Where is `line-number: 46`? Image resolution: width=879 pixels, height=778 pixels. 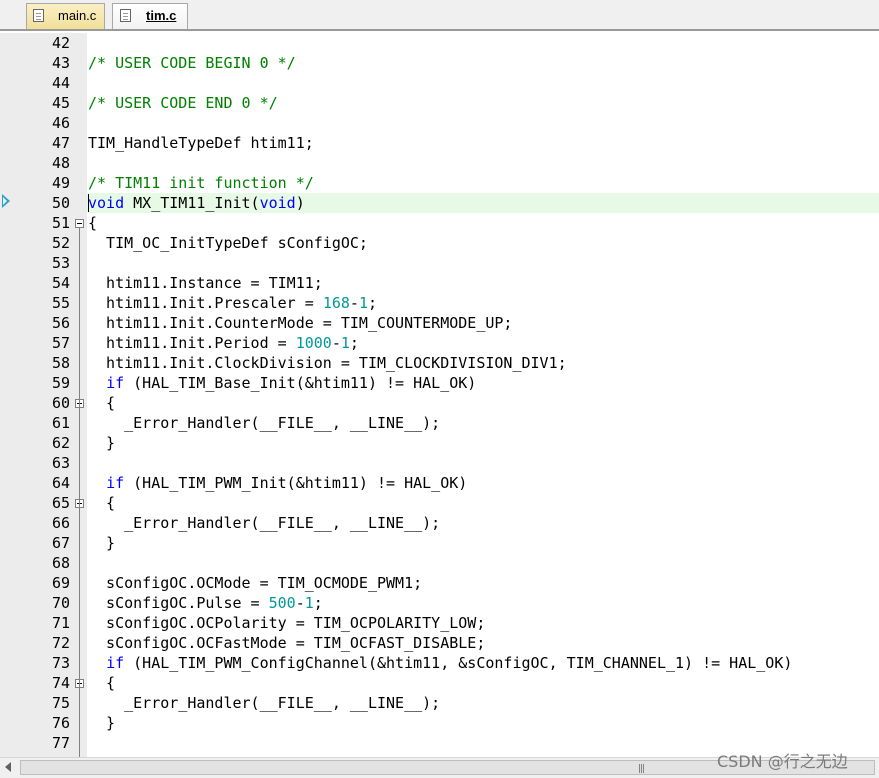 line-number: 46 is located at coordinates (60, 123).